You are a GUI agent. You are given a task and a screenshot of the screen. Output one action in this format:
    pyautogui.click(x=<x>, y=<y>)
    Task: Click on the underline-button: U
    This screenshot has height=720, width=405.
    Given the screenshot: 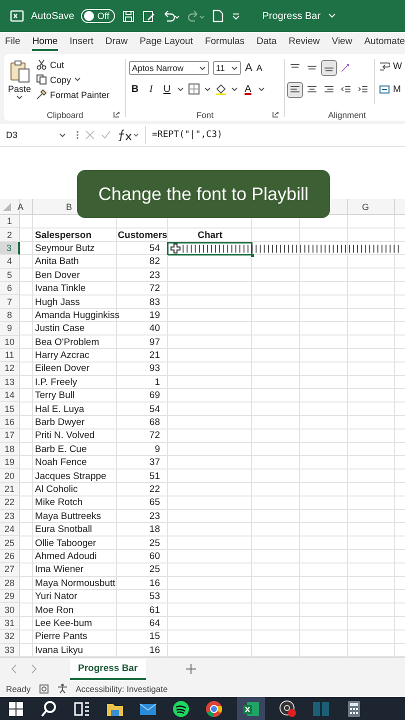 What is the action you would take?
    pyautogui.click(x=167, y=89)
    